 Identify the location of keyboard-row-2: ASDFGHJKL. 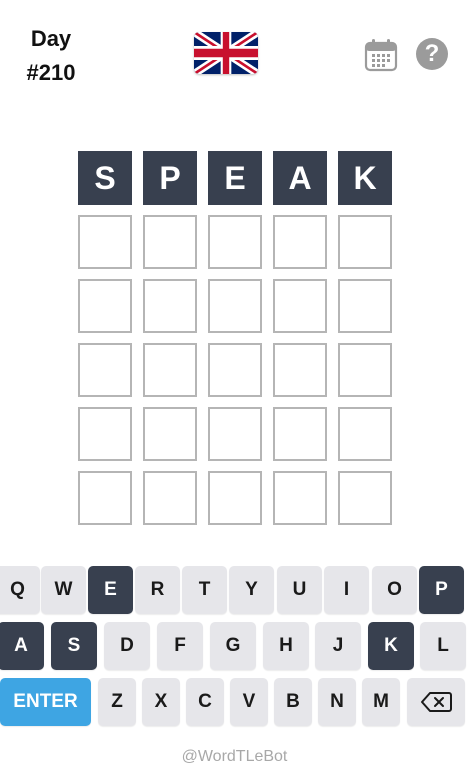
(234, 646).